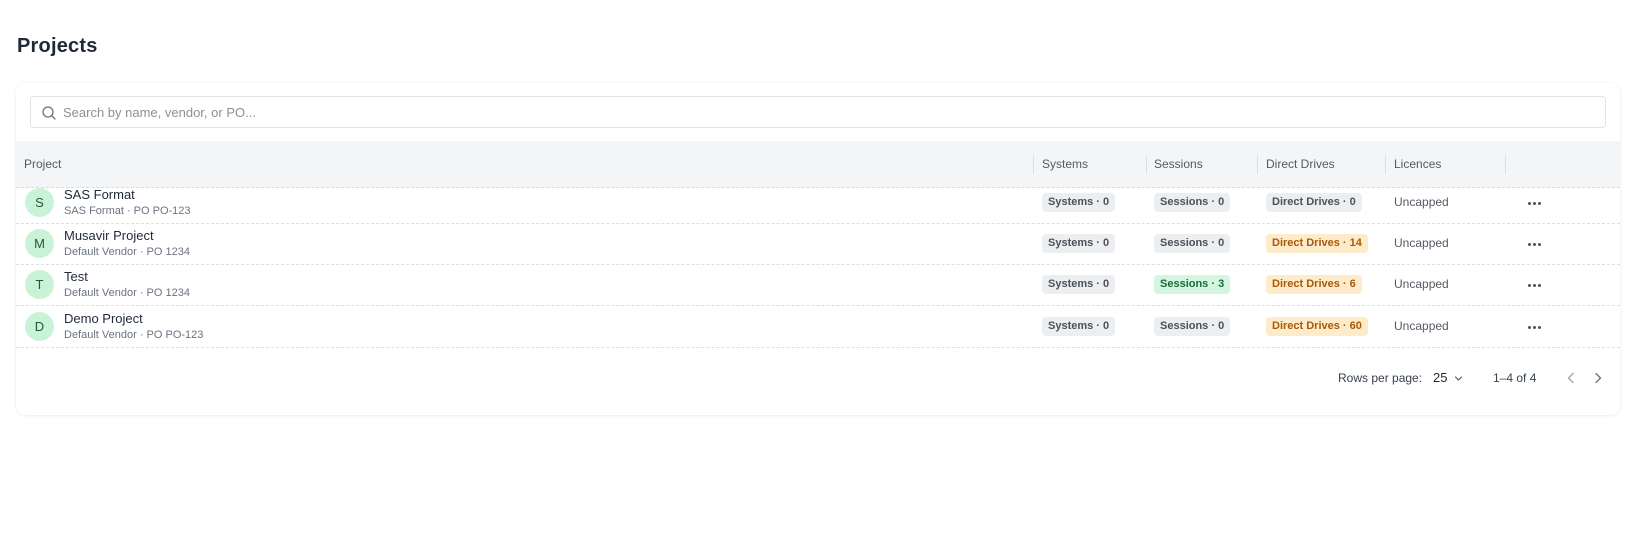 The height and width of the screenshot is (540, 1635). What do you see at coordinates (818, 378) in the screenshot?
I see `pagination-bar: Rows per page: 25 1–4 of 4` at bounding box center [818, 378].